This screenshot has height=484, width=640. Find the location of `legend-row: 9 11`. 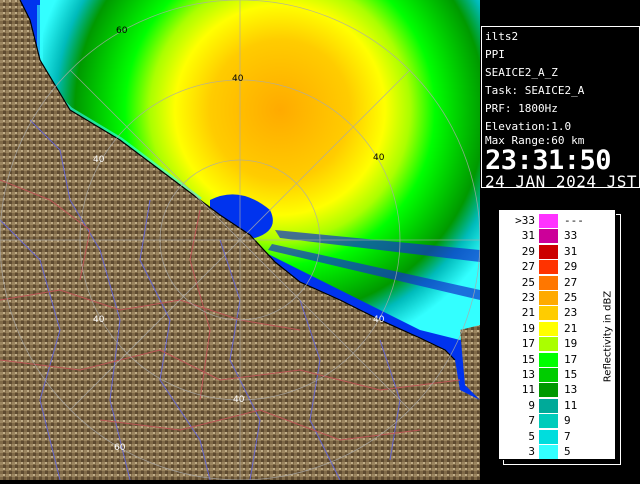

legend-row: 9 11 is located at coordinates (557, 406).